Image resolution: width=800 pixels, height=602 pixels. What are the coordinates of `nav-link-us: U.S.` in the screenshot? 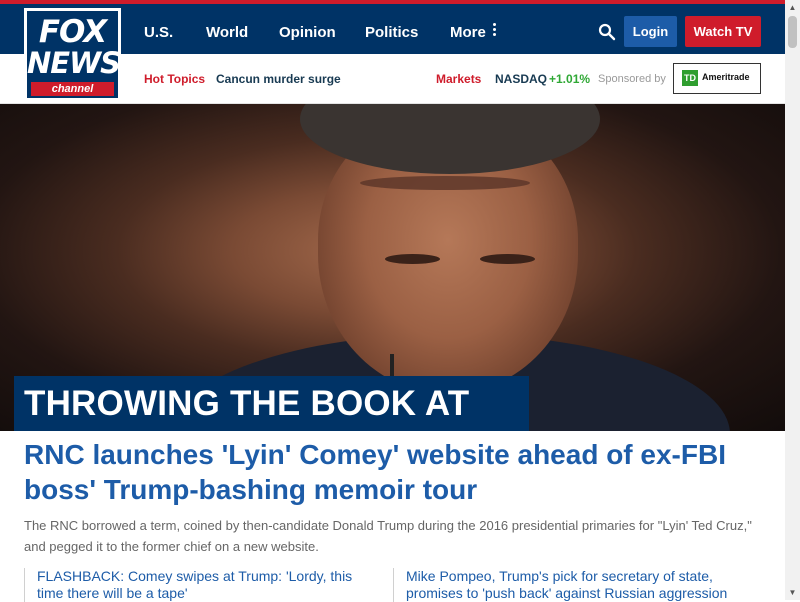 It's located at (158, 32).